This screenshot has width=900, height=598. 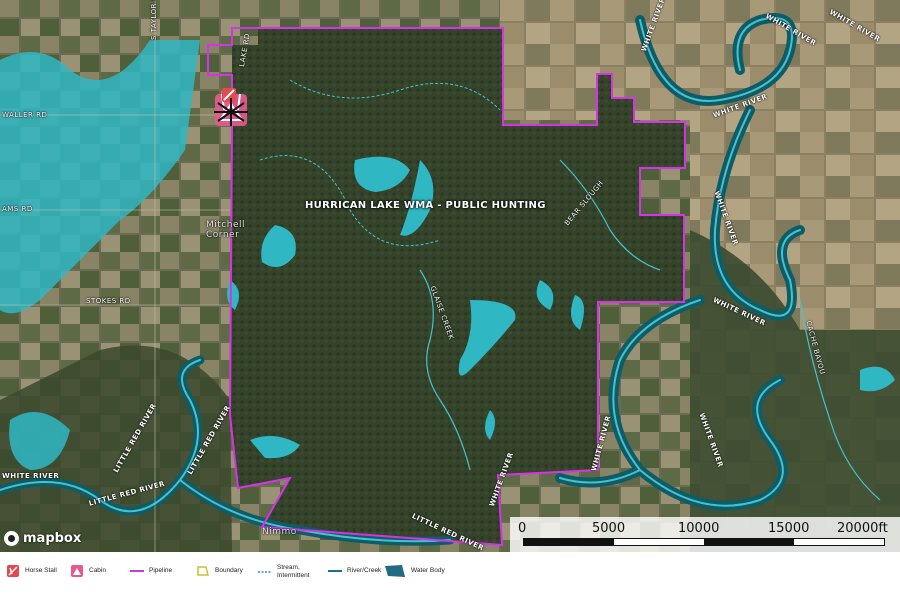 What do you see at coordinates (203, 571) in the screenshot?
I see `boundary-polygon-icon` at bounding box center [203, 571].